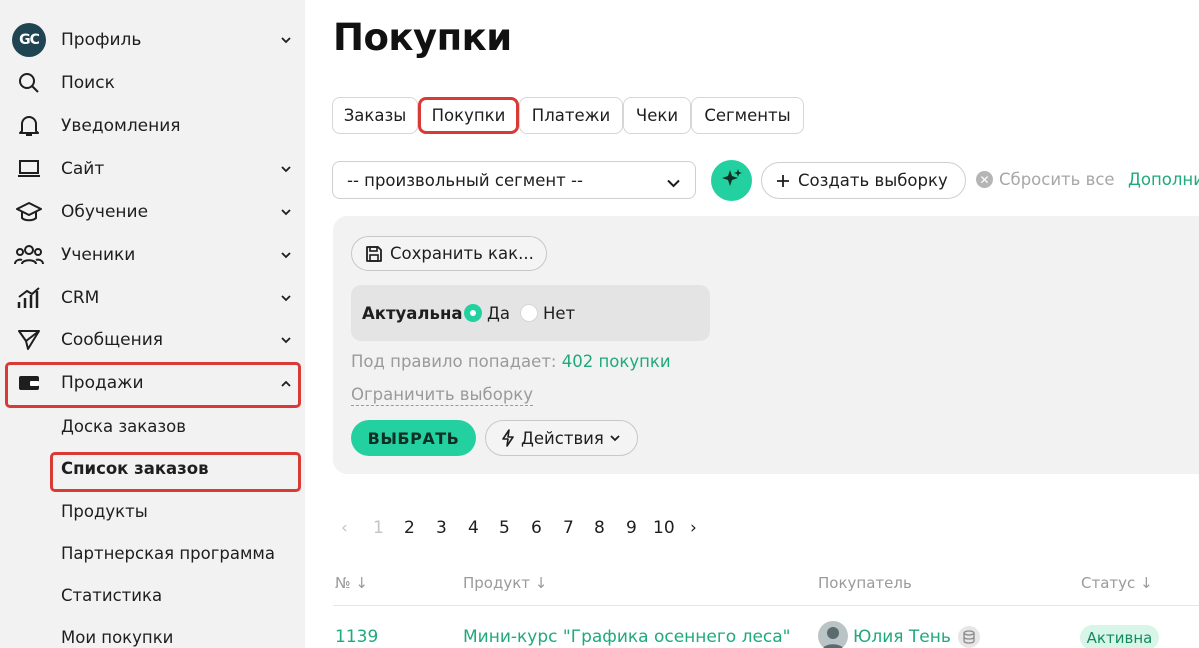 This screenshot has height=648, width=1199. What do you see at coordinates (508, 438) in the screenshot?
I see `lightning-icon` at bounding box center [508, 438].